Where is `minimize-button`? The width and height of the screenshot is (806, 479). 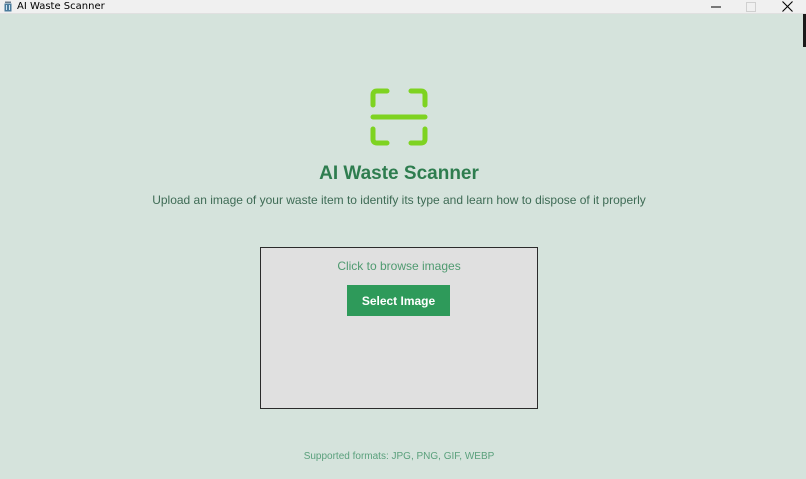
minimize-button is located at coordinates (716, 6).